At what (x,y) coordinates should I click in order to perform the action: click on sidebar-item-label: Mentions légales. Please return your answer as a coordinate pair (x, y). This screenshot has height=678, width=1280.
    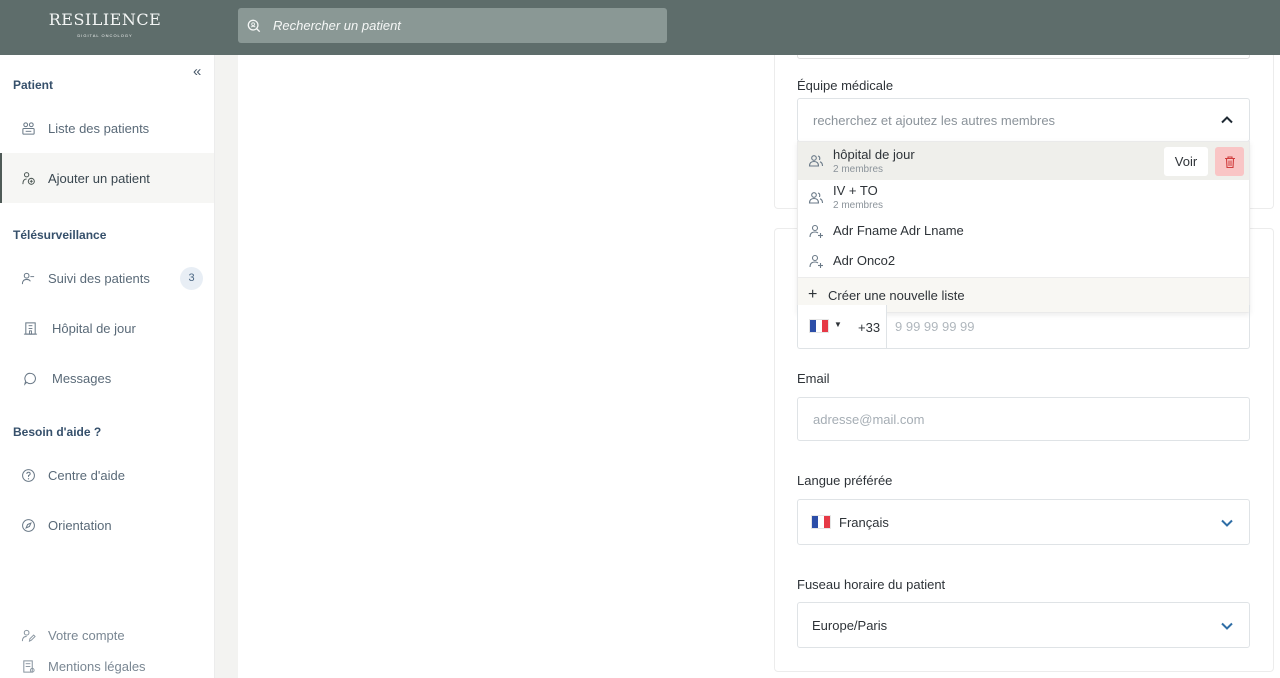
    Looking at the image, I should click on (97, 666).